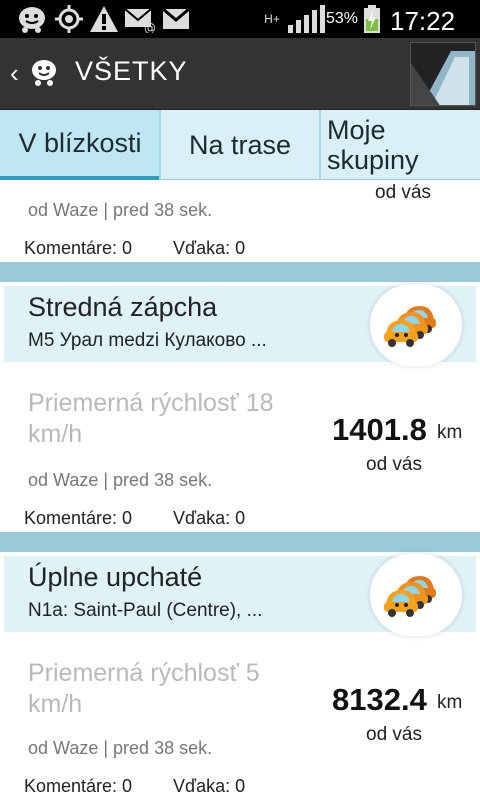 Image resolution: width=480 pixels, height=804 pixels. I want to click on gmail-icon, so click(176, 19).